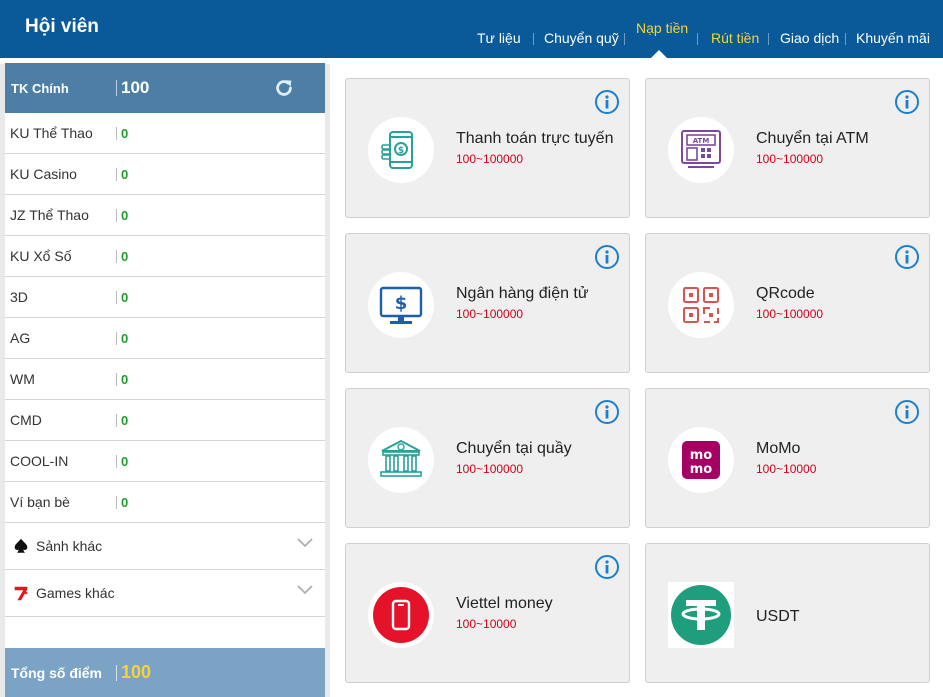 The width and height of the screenshot is (943, 697). Describe the element at coordinates (135, 87) in the screenshot. I see `main-account-balance: 100` at that location.